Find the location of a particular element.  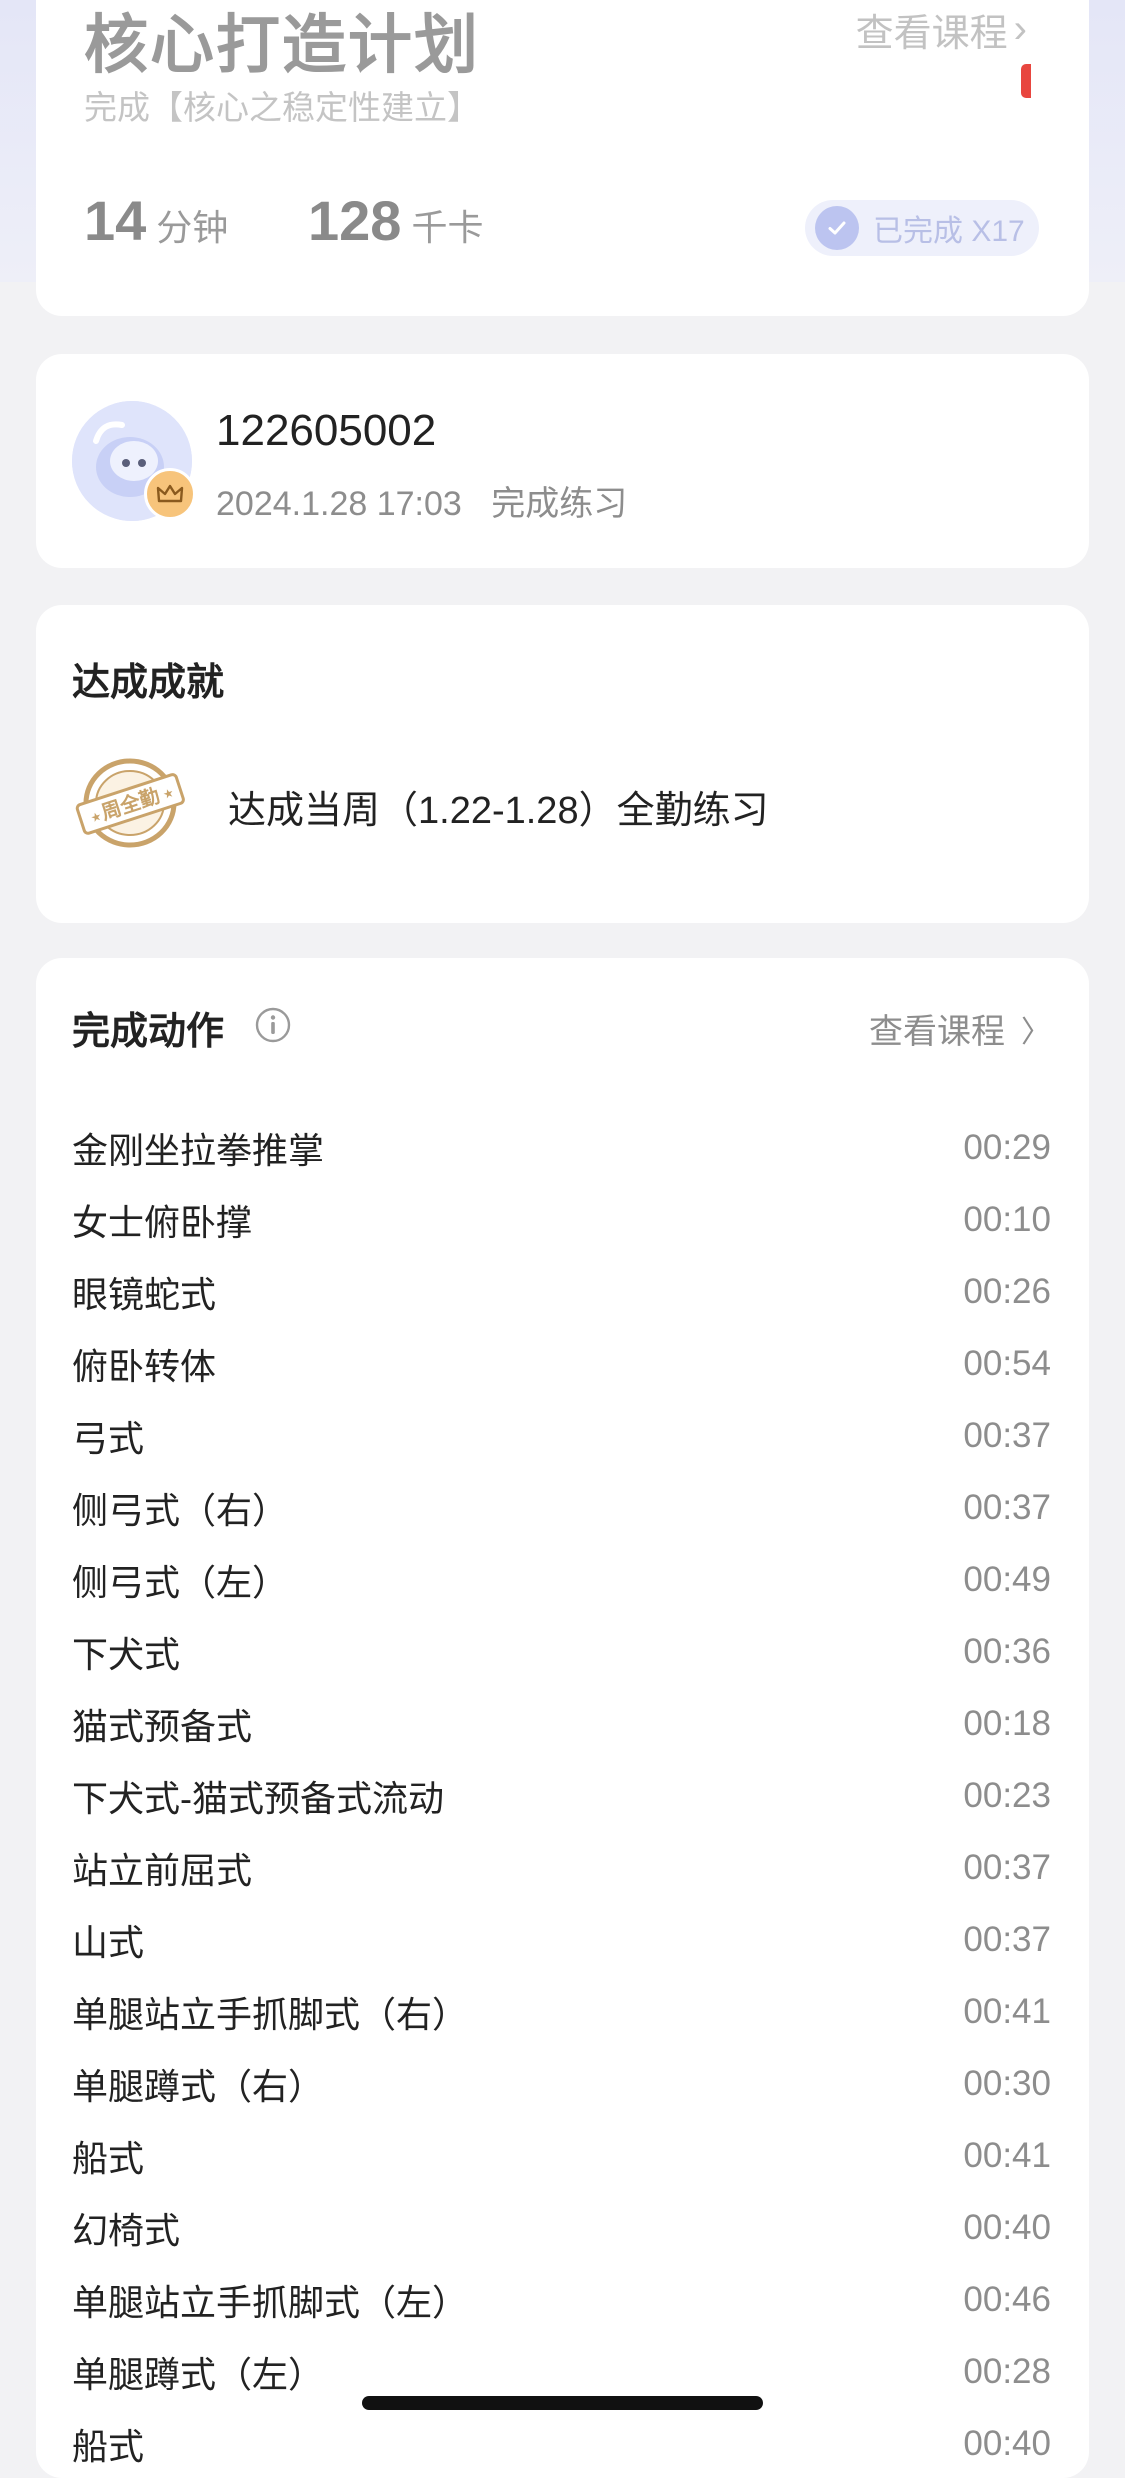

calories-stat: 128 千卡 is located at coordinates (395, 220).